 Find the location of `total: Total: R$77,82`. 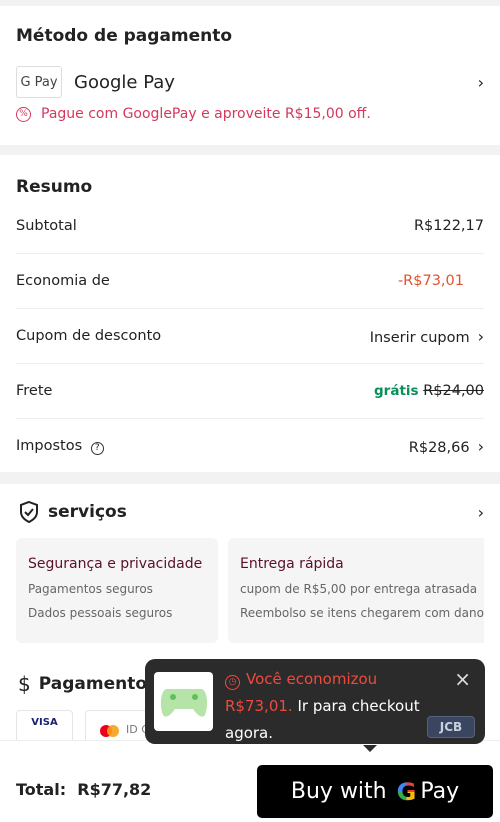

total: Total: R$77,82 is located at coordinates (83, 789).